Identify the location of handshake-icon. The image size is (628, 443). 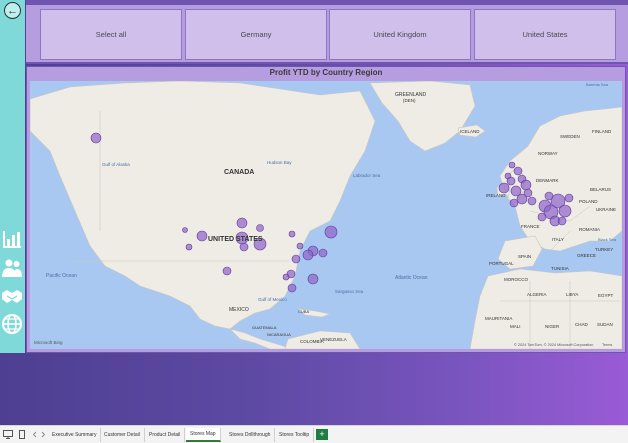
(12, 296).